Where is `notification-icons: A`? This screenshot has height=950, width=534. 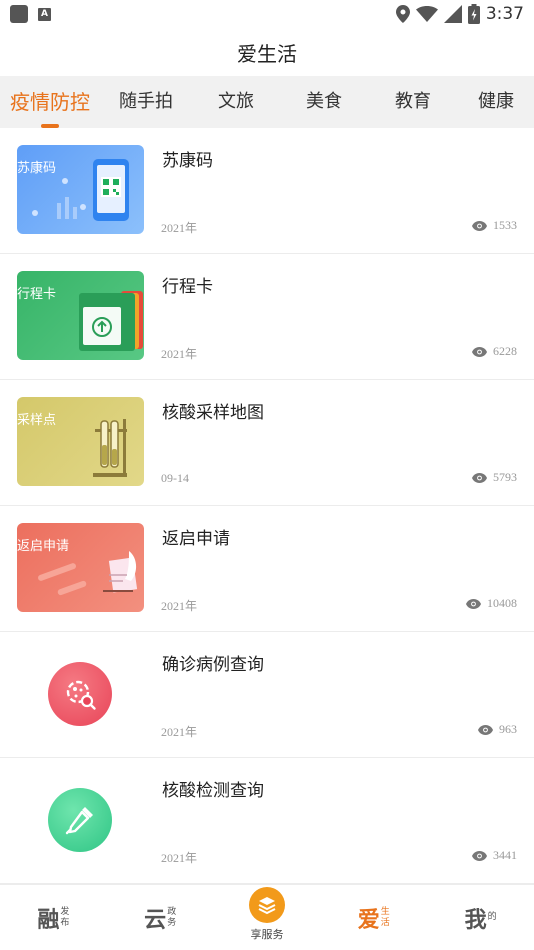
notification-icons: A is located at coordinates (30, 14).